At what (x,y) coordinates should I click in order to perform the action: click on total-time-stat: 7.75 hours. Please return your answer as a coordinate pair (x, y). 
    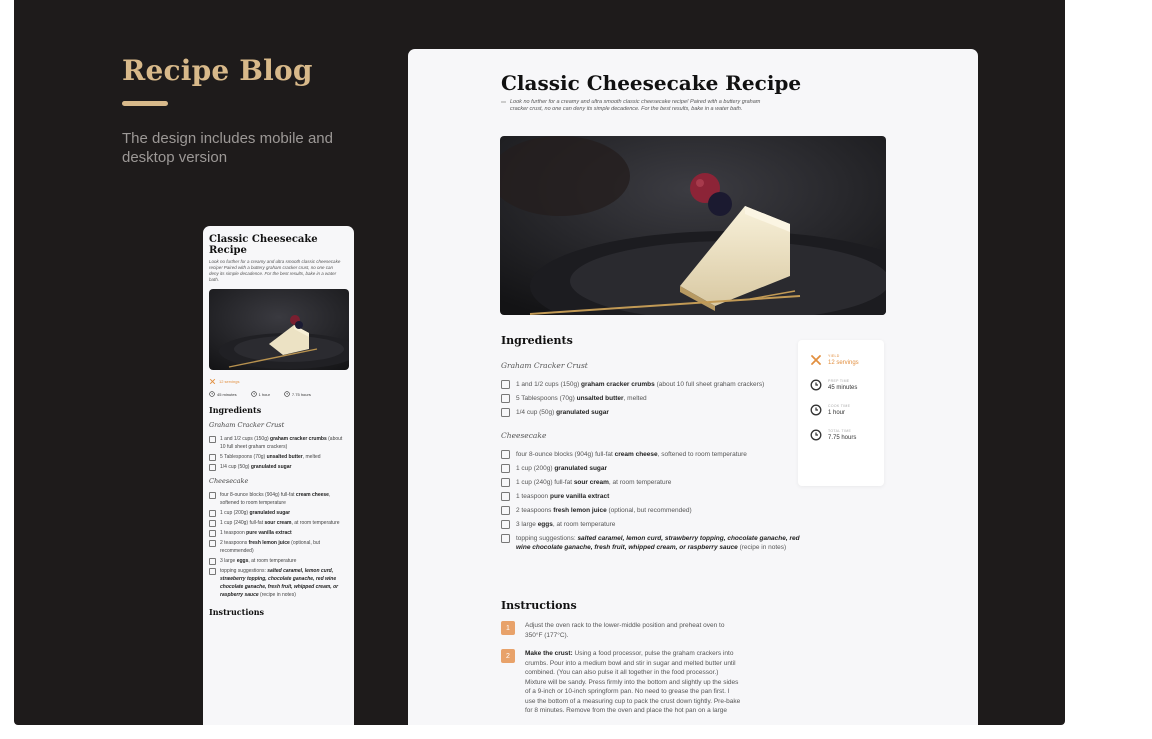
    Looking at the image, I should click on (297, 394).